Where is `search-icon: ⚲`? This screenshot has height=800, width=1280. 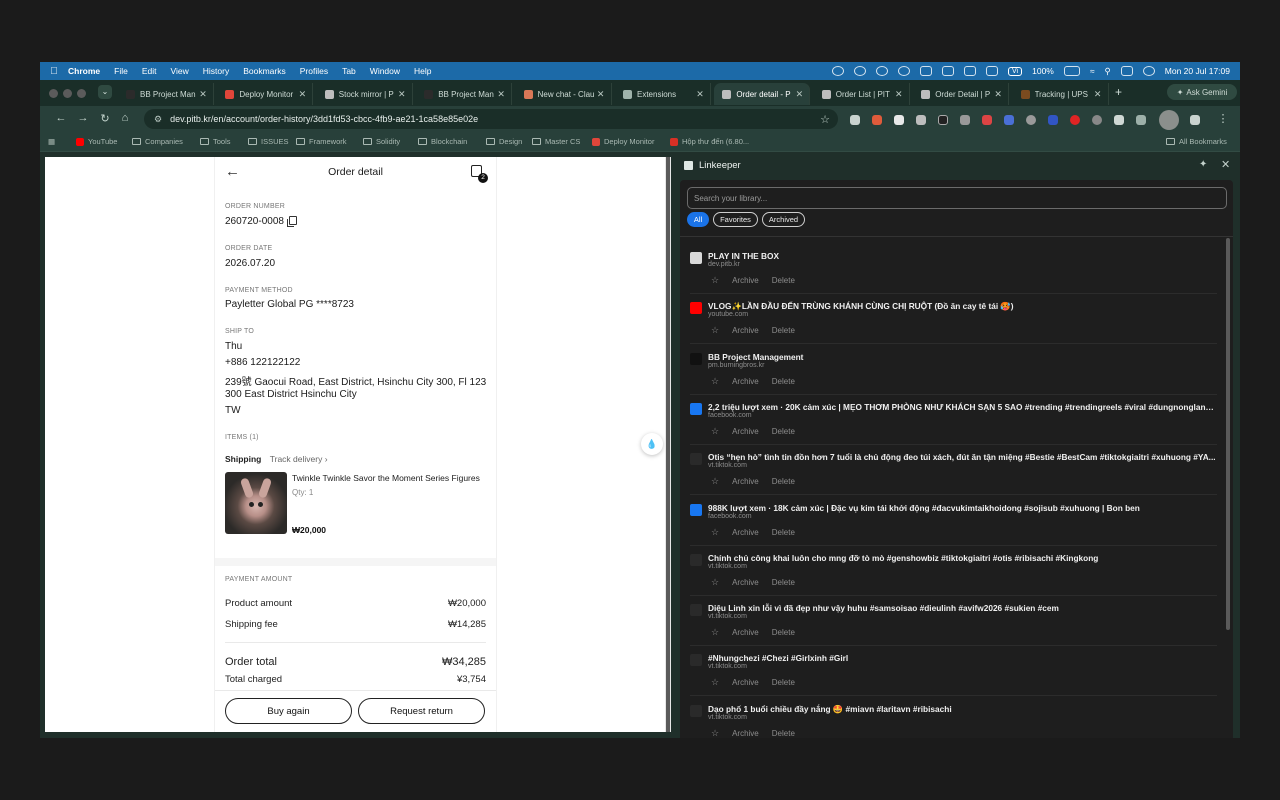
search-icon: ⚲ is located at coordinates (1108, 71).